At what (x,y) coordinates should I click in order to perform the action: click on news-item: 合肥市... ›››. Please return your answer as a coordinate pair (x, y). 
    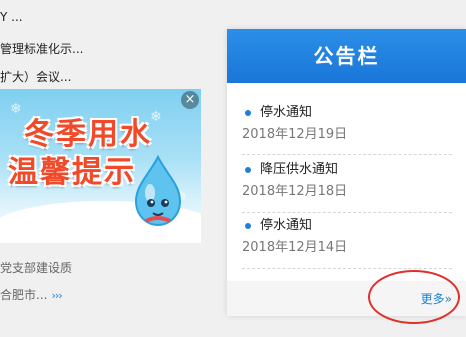
    Looking at the image, I should click on (31, 294).